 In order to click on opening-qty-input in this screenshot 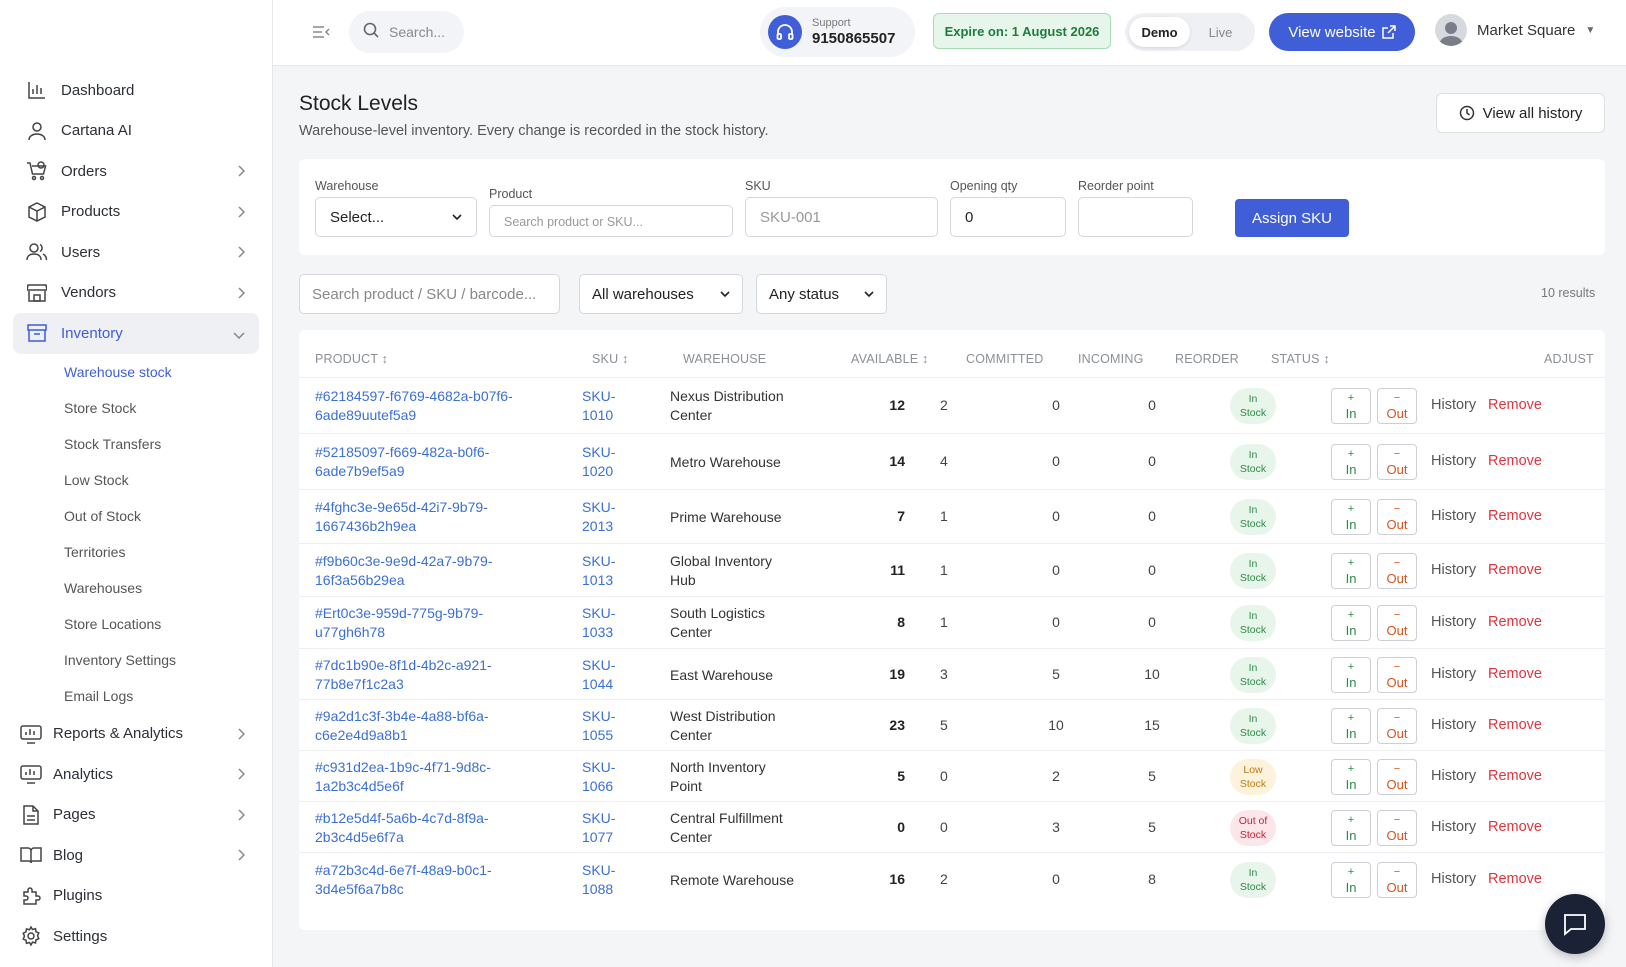, I will do `click(1008, 217)`.